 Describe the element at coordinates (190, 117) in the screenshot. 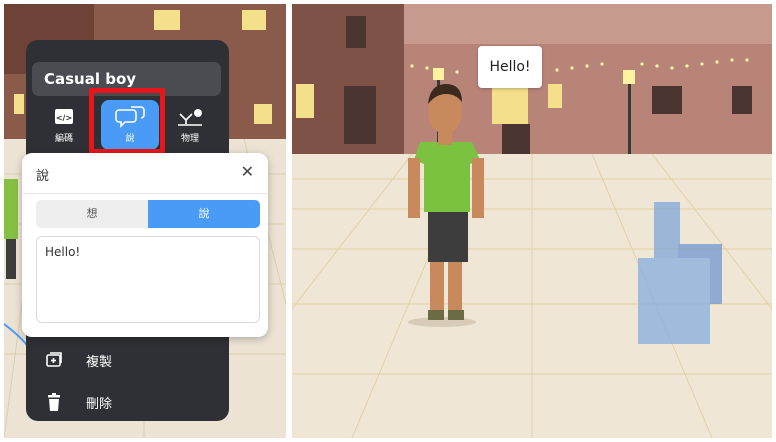

I see `physics-icon` at that location.